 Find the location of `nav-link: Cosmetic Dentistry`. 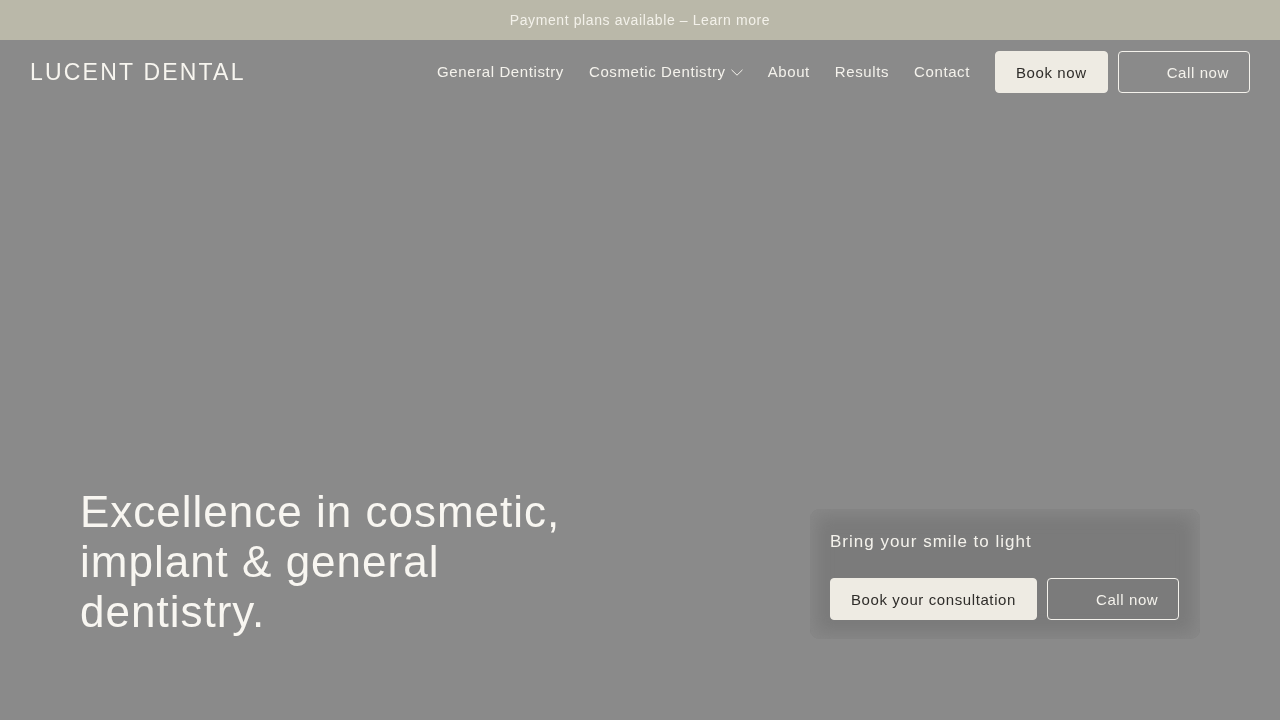

nav-link: Cosmetic Dentistry is located at coordinates (666, 72).